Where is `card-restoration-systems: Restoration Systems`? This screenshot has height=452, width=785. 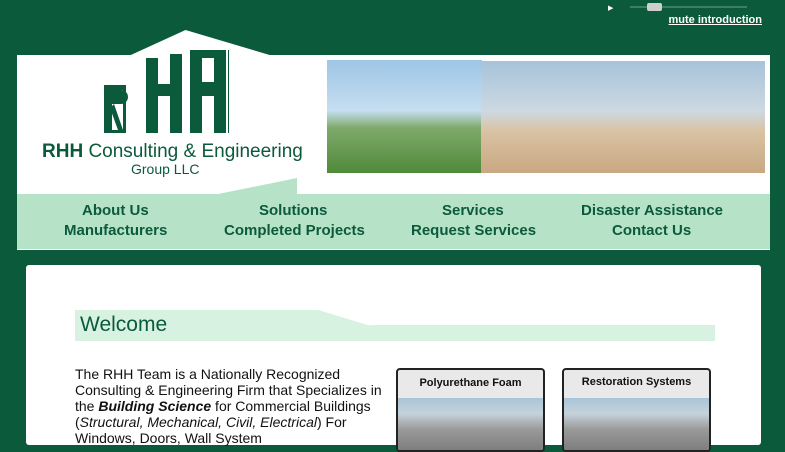 card-restoration-systems: Restoration Systems is located at coordinates (636, 410).